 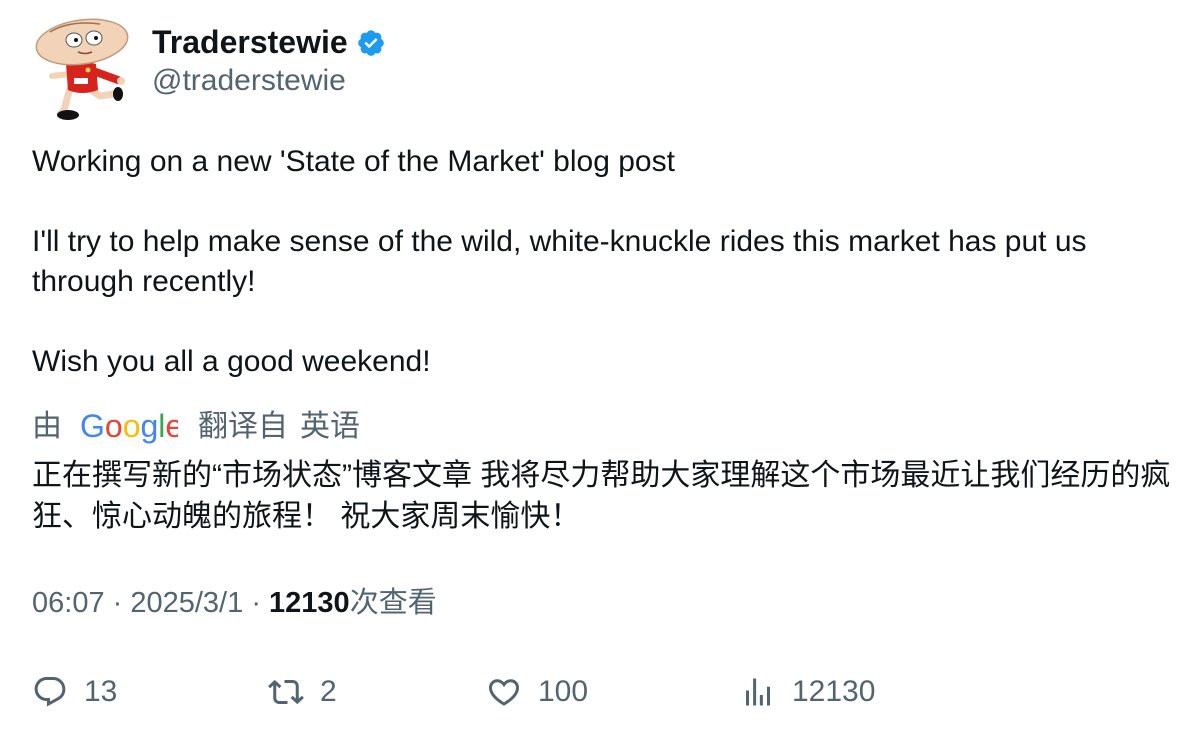 What do you see at coordinates (68, 603) in the screenshot?
I see `tweet-time: 06:07` at bounding box center [68, 603].